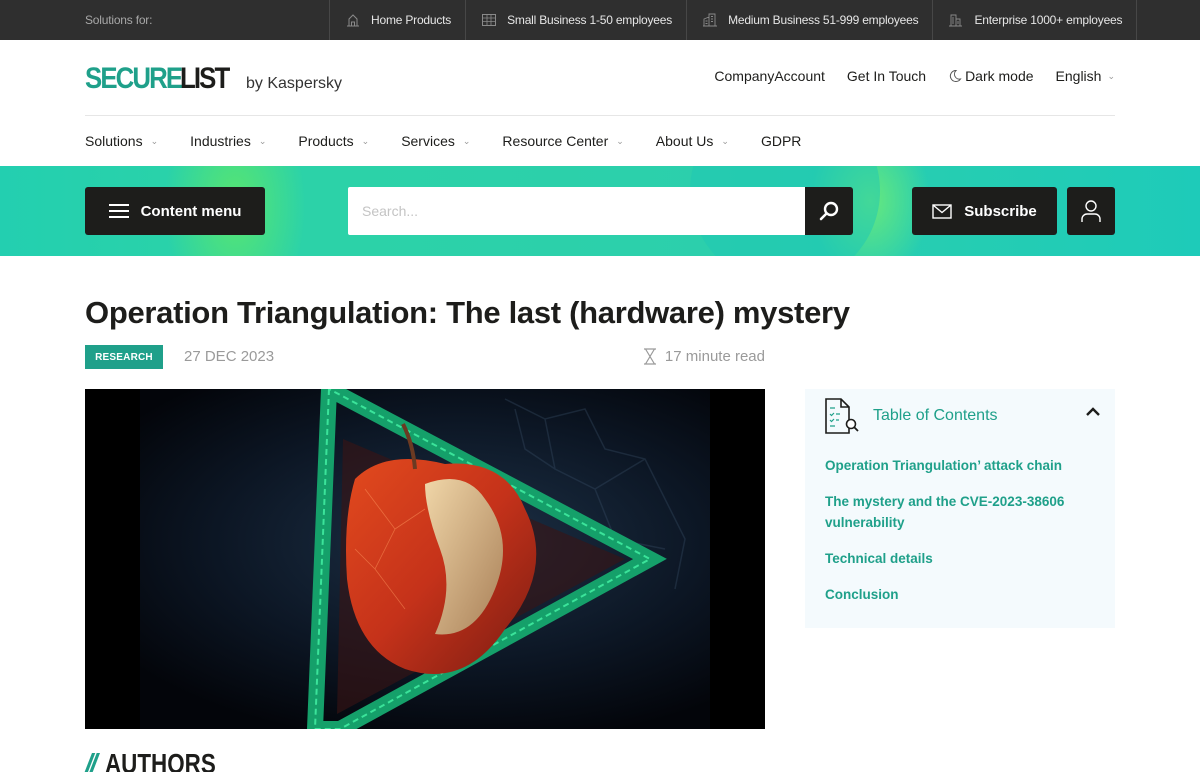 The image size is (1200, 772). What do you see at coordinates (769, 76) in the screenshot?
I see `company-account-link: CompanyAccount` at bounding box center [769, 76].